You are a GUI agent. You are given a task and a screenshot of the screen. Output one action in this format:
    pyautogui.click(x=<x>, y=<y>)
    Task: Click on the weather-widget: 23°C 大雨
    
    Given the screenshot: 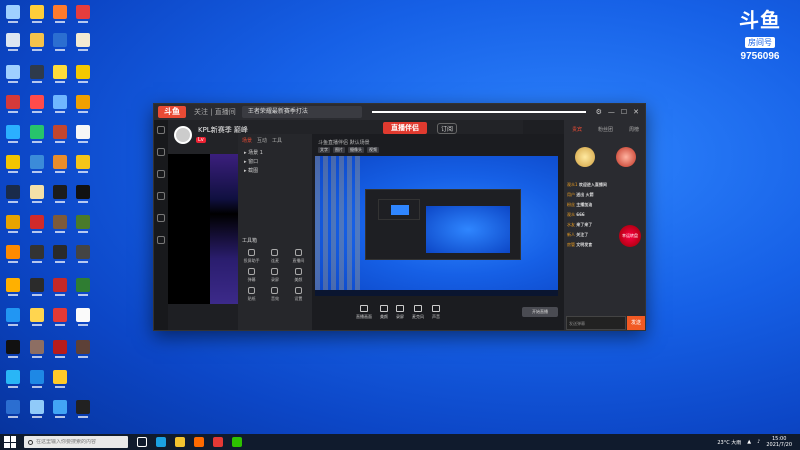 What is the action you would take?
    pyautogui.click(x=729, y=442)
    